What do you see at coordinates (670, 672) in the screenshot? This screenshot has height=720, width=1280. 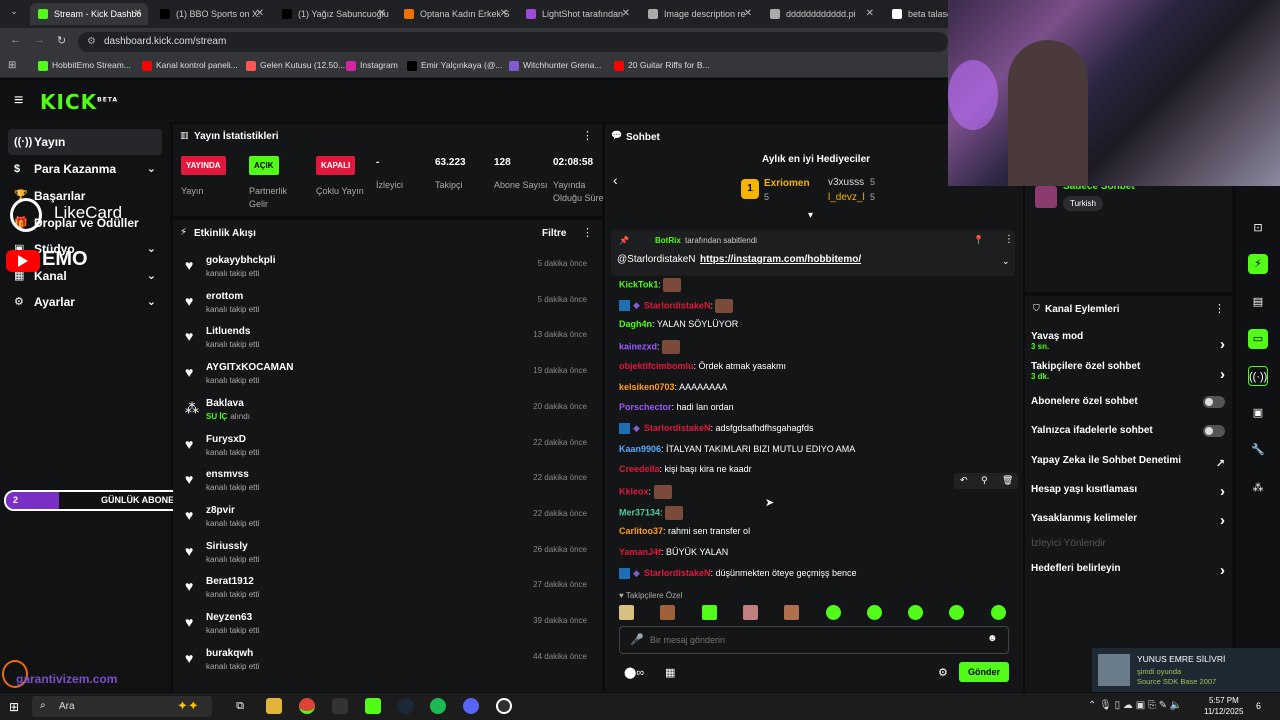 I see `store-icon: ▦` at bounding box center [670, 672].